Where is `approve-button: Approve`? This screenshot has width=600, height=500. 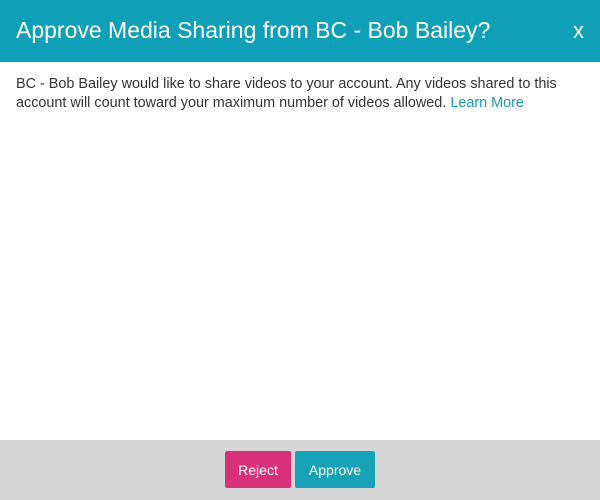
approve-button: Approve is located at coordinates (335, 469).